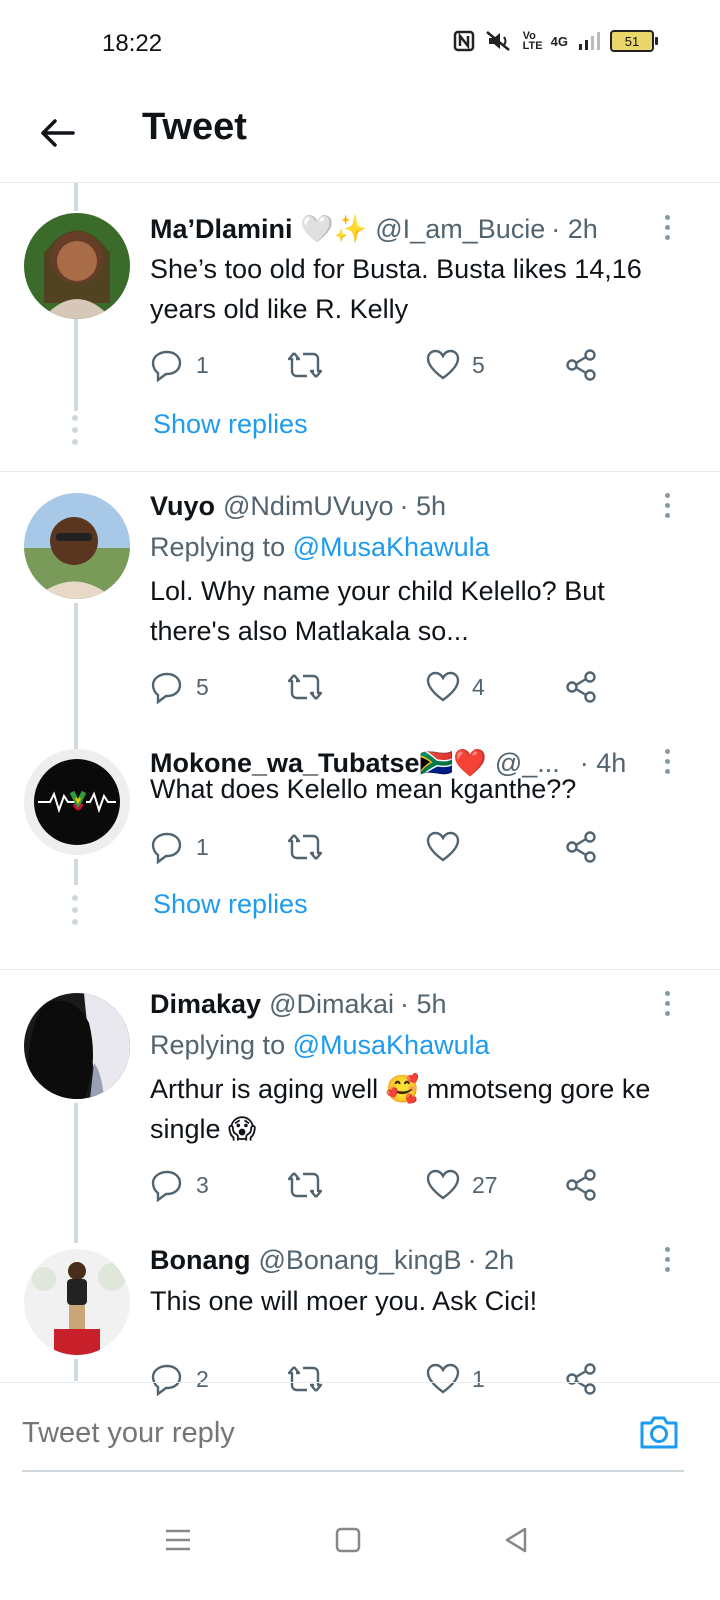 Image resolution: width=720 pixels, height=1600 pixels. I want to click on menu-icon, so click(178, 1540).